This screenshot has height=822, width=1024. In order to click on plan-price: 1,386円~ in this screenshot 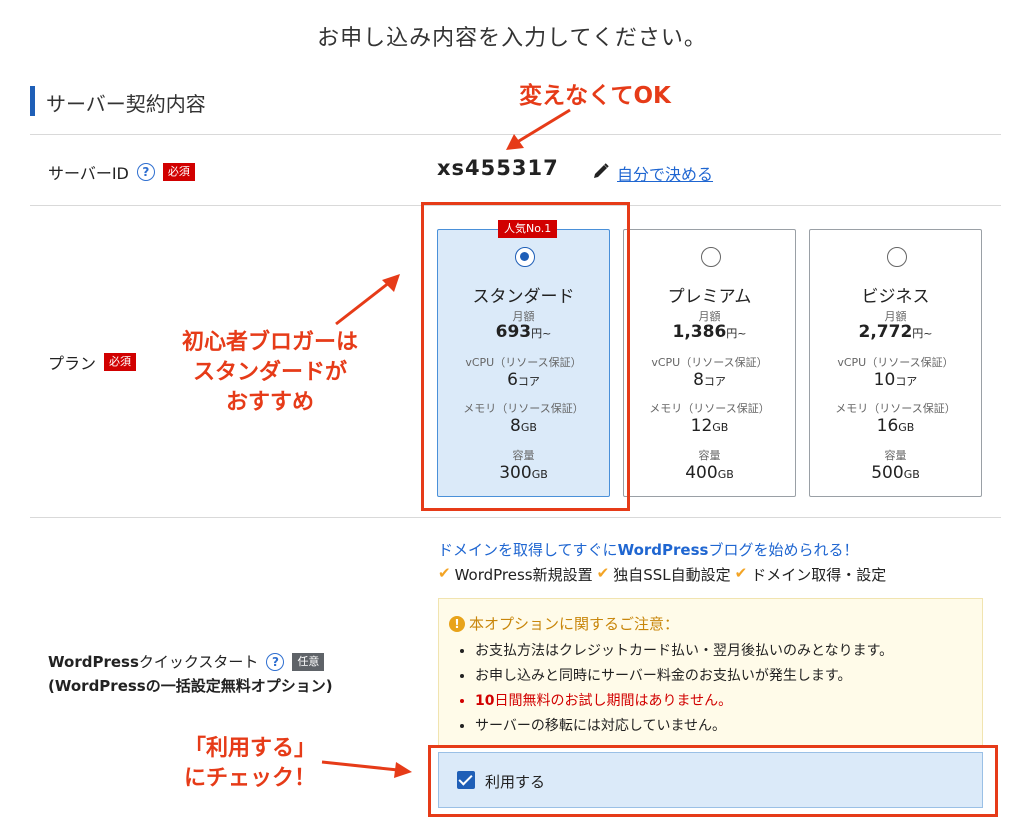, I will do `click(709, 332)`.